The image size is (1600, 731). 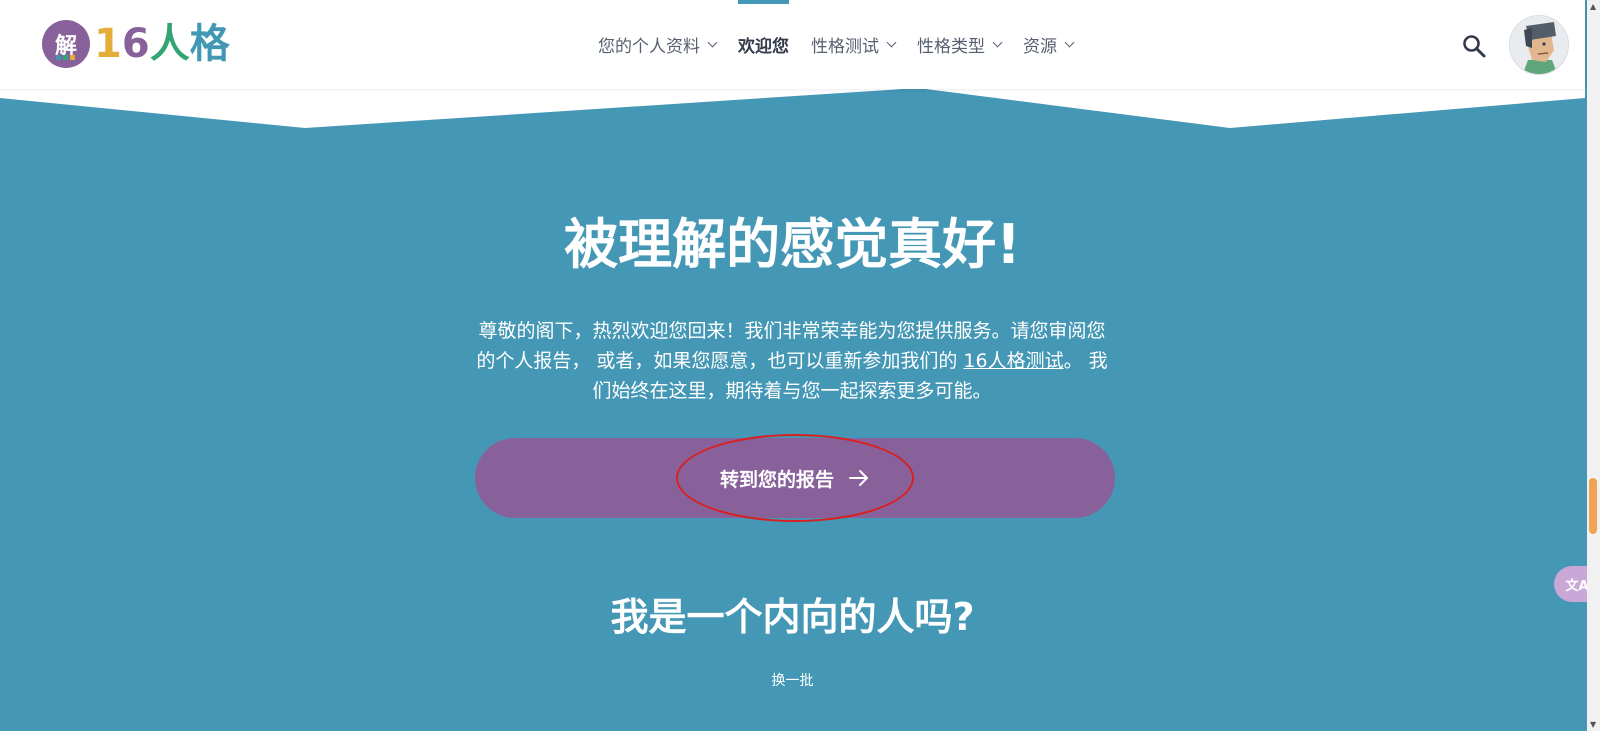 What do you see at coordinates (1013, 361) in the screenshot?
I see `personality-test-link: 16人格测试` at bounding box center [1013, 361].